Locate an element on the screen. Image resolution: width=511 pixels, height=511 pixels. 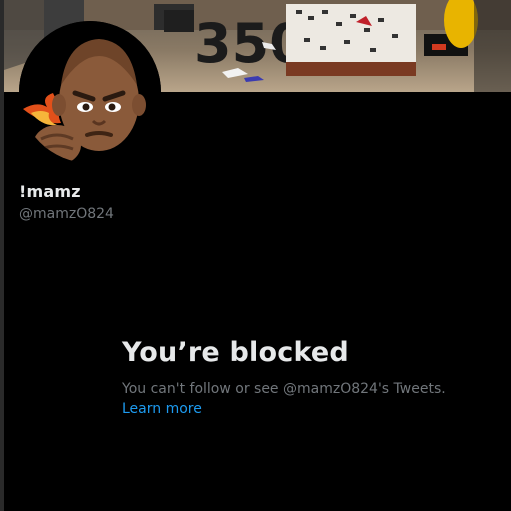
memoji-avatar-icon is located at coordinates (90, 92).